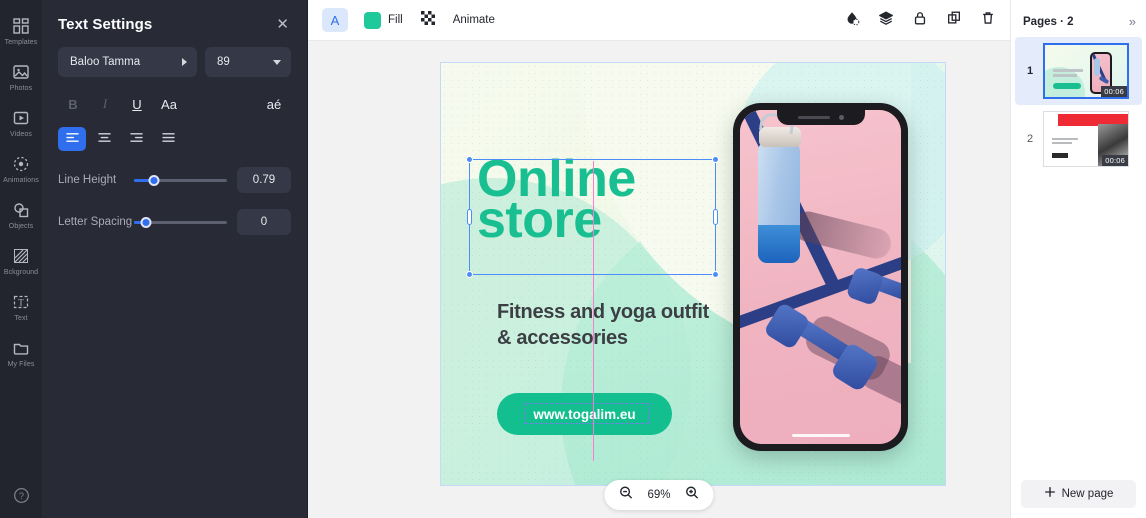 The image size is (1146, 518). Describe the element at coordinates (602, 199) in the screenshot. I see `headline-text: Online store` at that location.